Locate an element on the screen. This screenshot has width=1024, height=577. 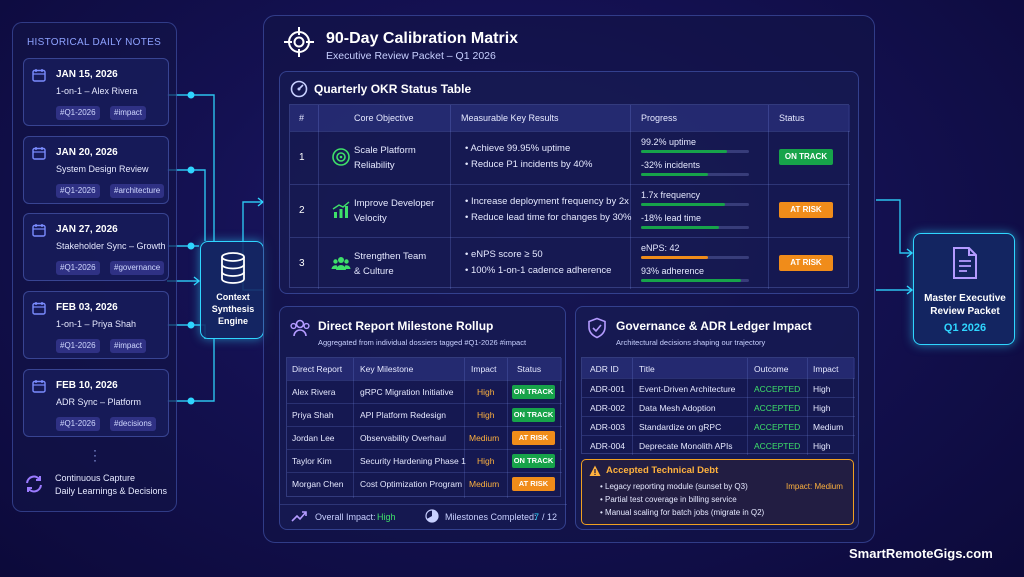
note-tag: #governance is located at coordinates (137, 268).